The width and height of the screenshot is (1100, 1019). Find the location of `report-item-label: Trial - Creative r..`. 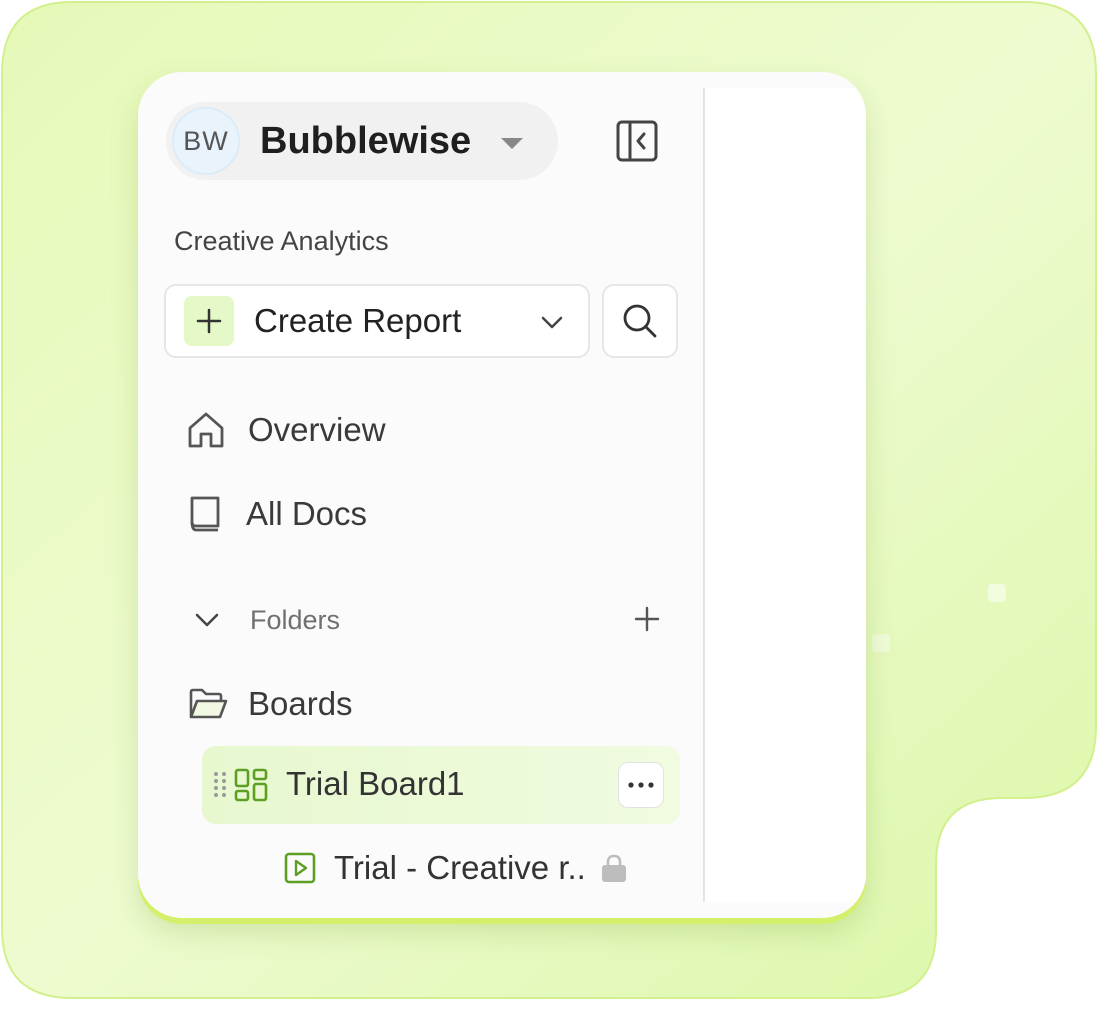

report-item-label: Trial - Creative r.. is located at coordinates (460, 867).